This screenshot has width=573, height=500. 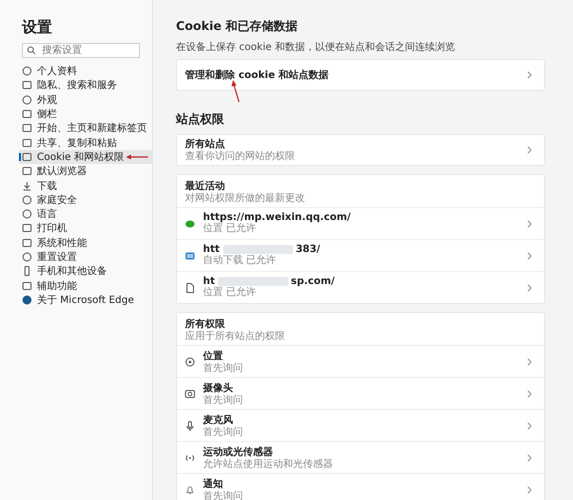 What do you see at coordinates (190, 393) in the screenshot?
I see `camera-icon` at bounding box center [190, 393].